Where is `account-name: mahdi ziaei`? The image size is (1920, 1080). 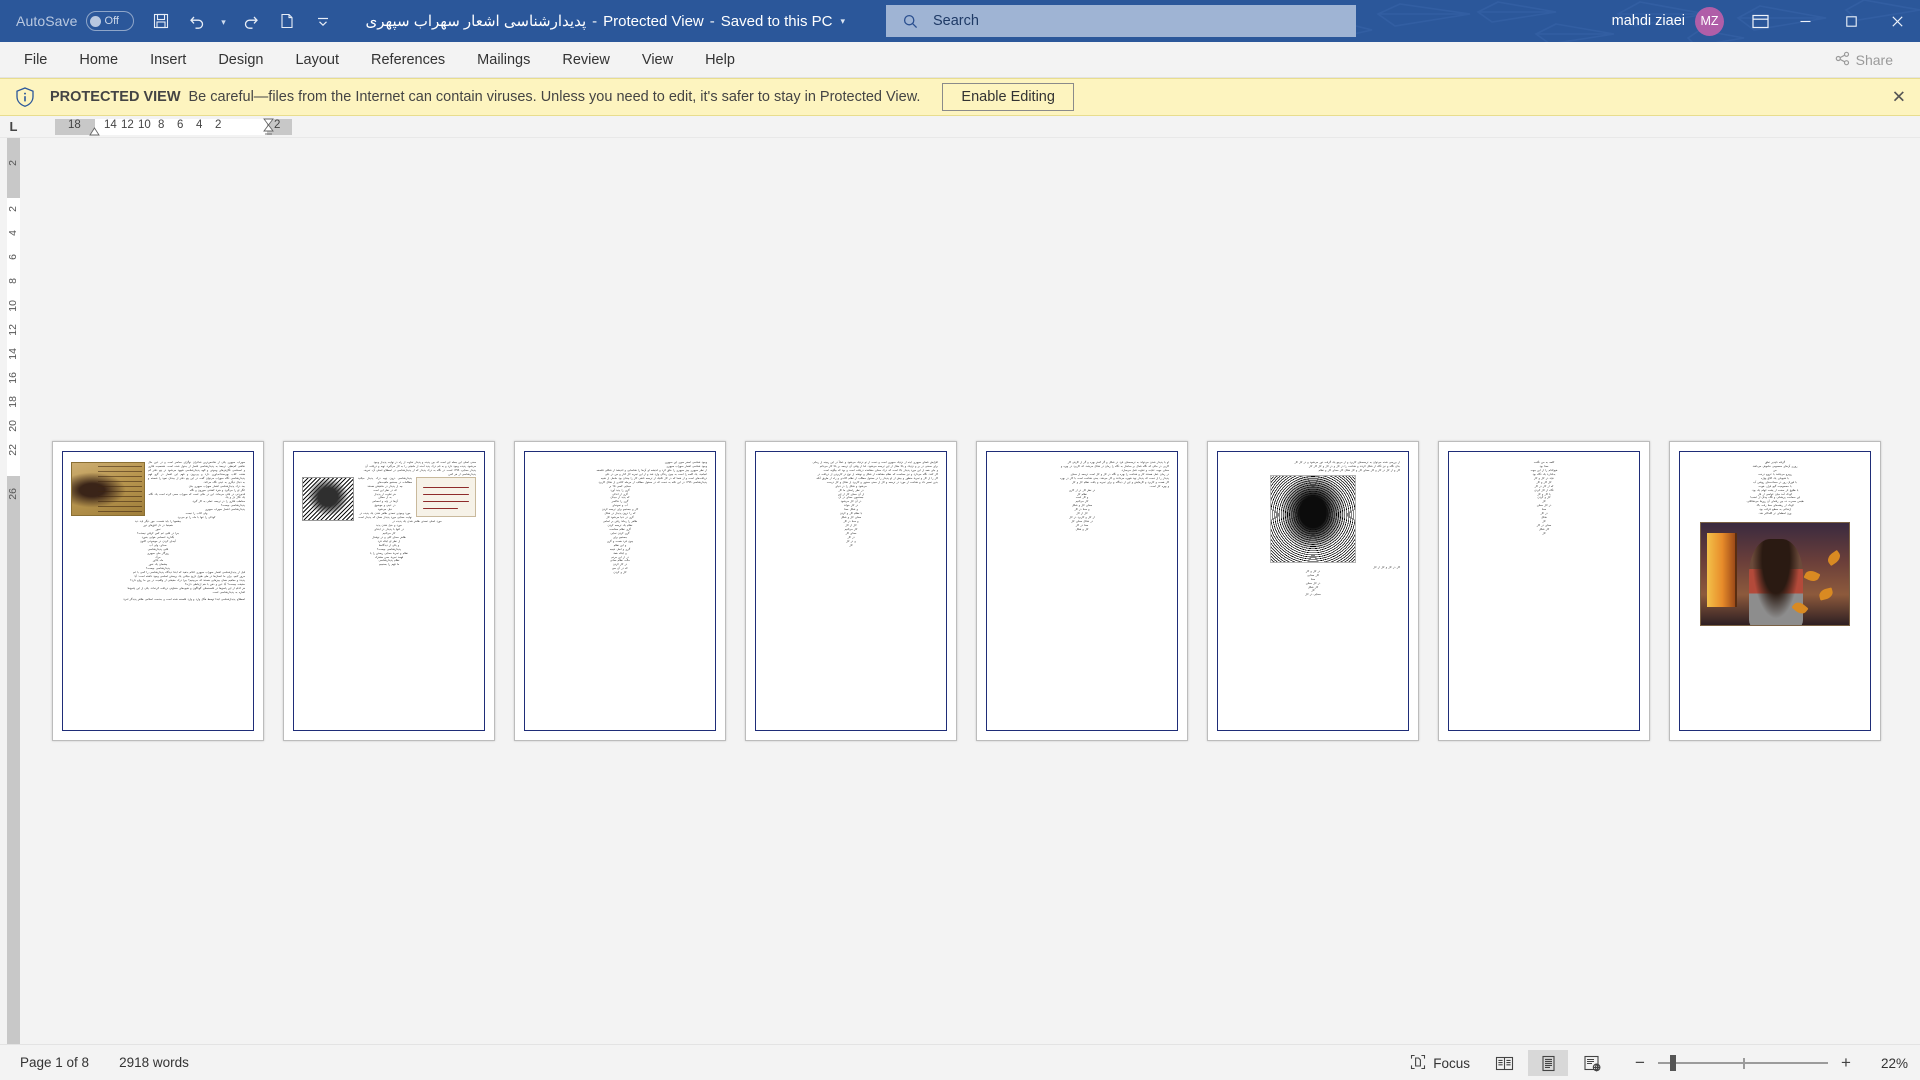
account-name: mahdi ziaei is located at coordinates (1648, 21).